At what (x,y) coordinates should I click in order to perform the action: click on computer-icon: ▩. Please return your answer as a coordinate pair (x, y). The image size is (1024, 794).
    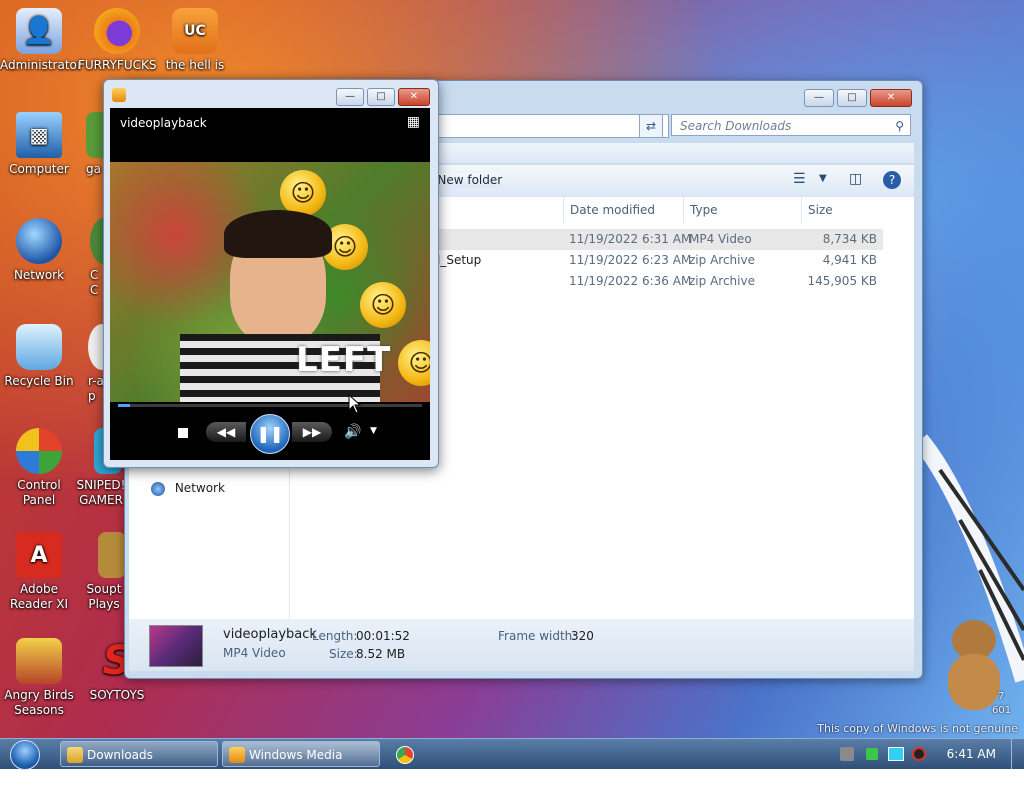
    Looking at the image, I should click on (39, 135).